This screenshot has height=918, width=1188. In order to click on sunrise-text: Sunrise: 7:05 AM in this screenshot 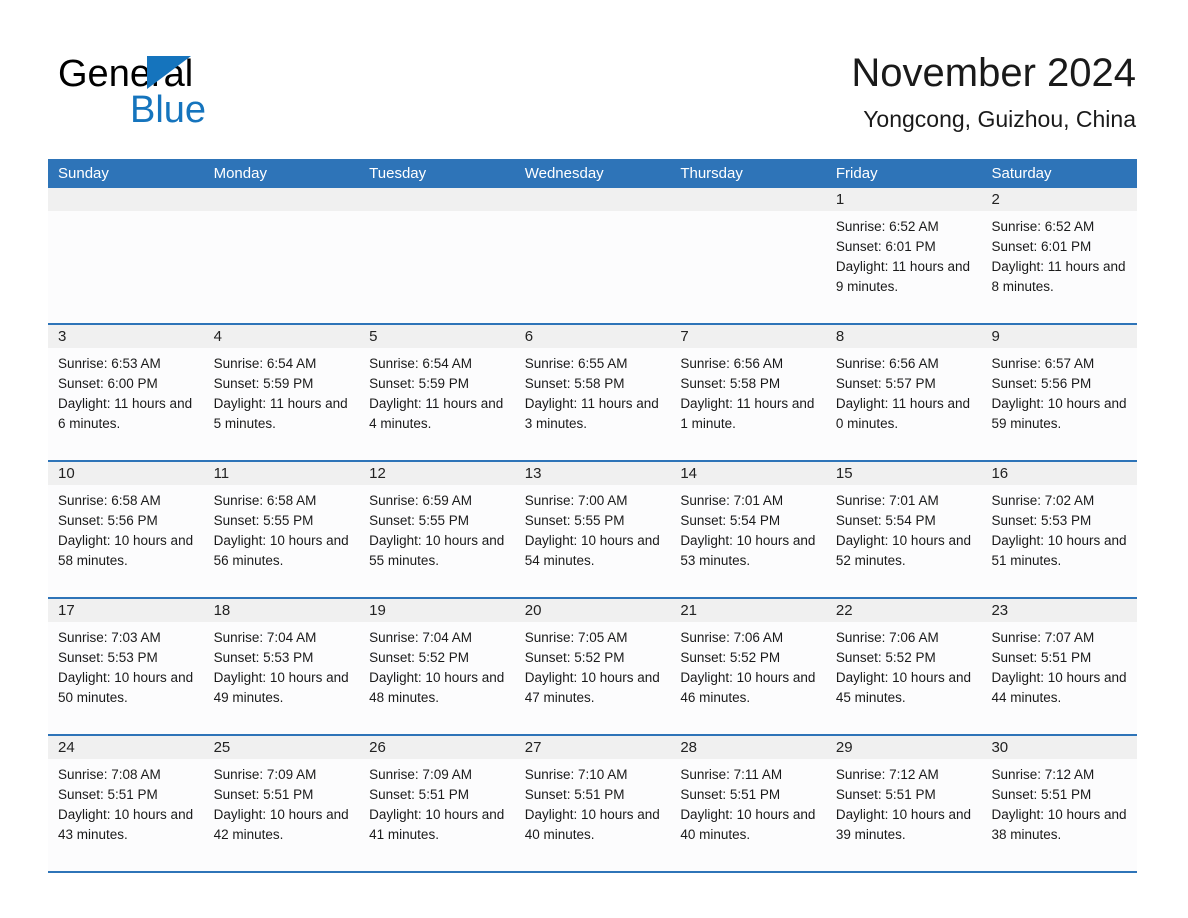, I will do `click(576, 637)`.